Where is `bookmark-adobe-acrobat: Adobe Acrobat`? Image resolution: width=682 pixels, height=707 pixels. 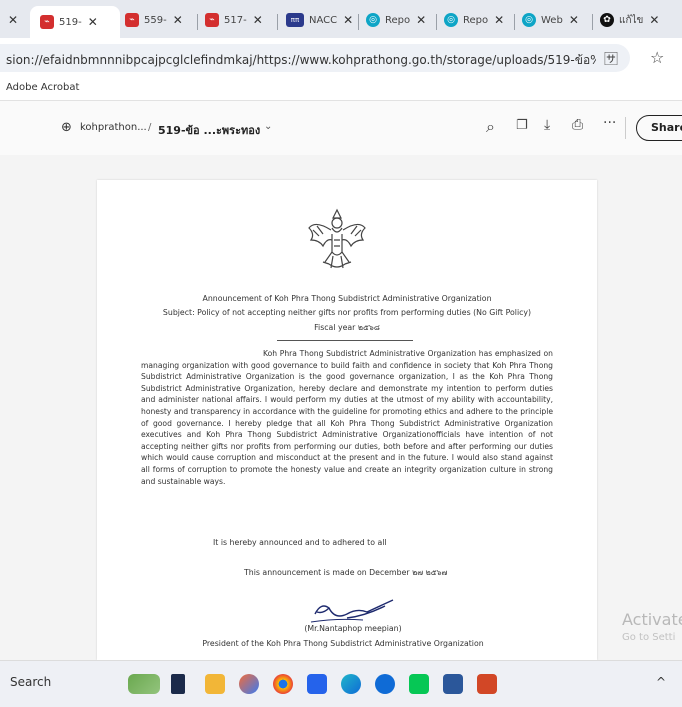
bookmark-adobe-acrobat: Adobe Acrobat is located at coordinates (42, 87).